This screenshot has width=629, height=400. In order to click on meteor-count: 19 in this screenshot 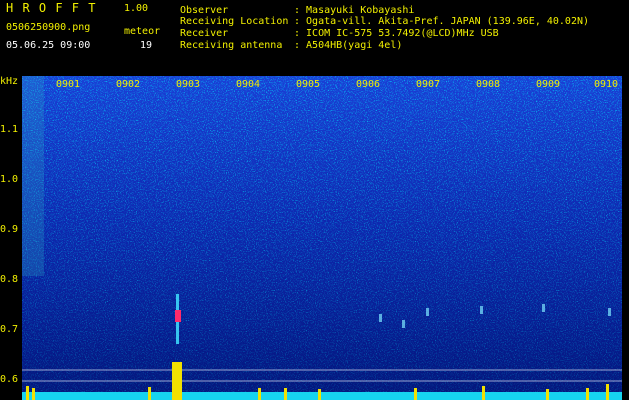, I will do `click(146, 45)`.